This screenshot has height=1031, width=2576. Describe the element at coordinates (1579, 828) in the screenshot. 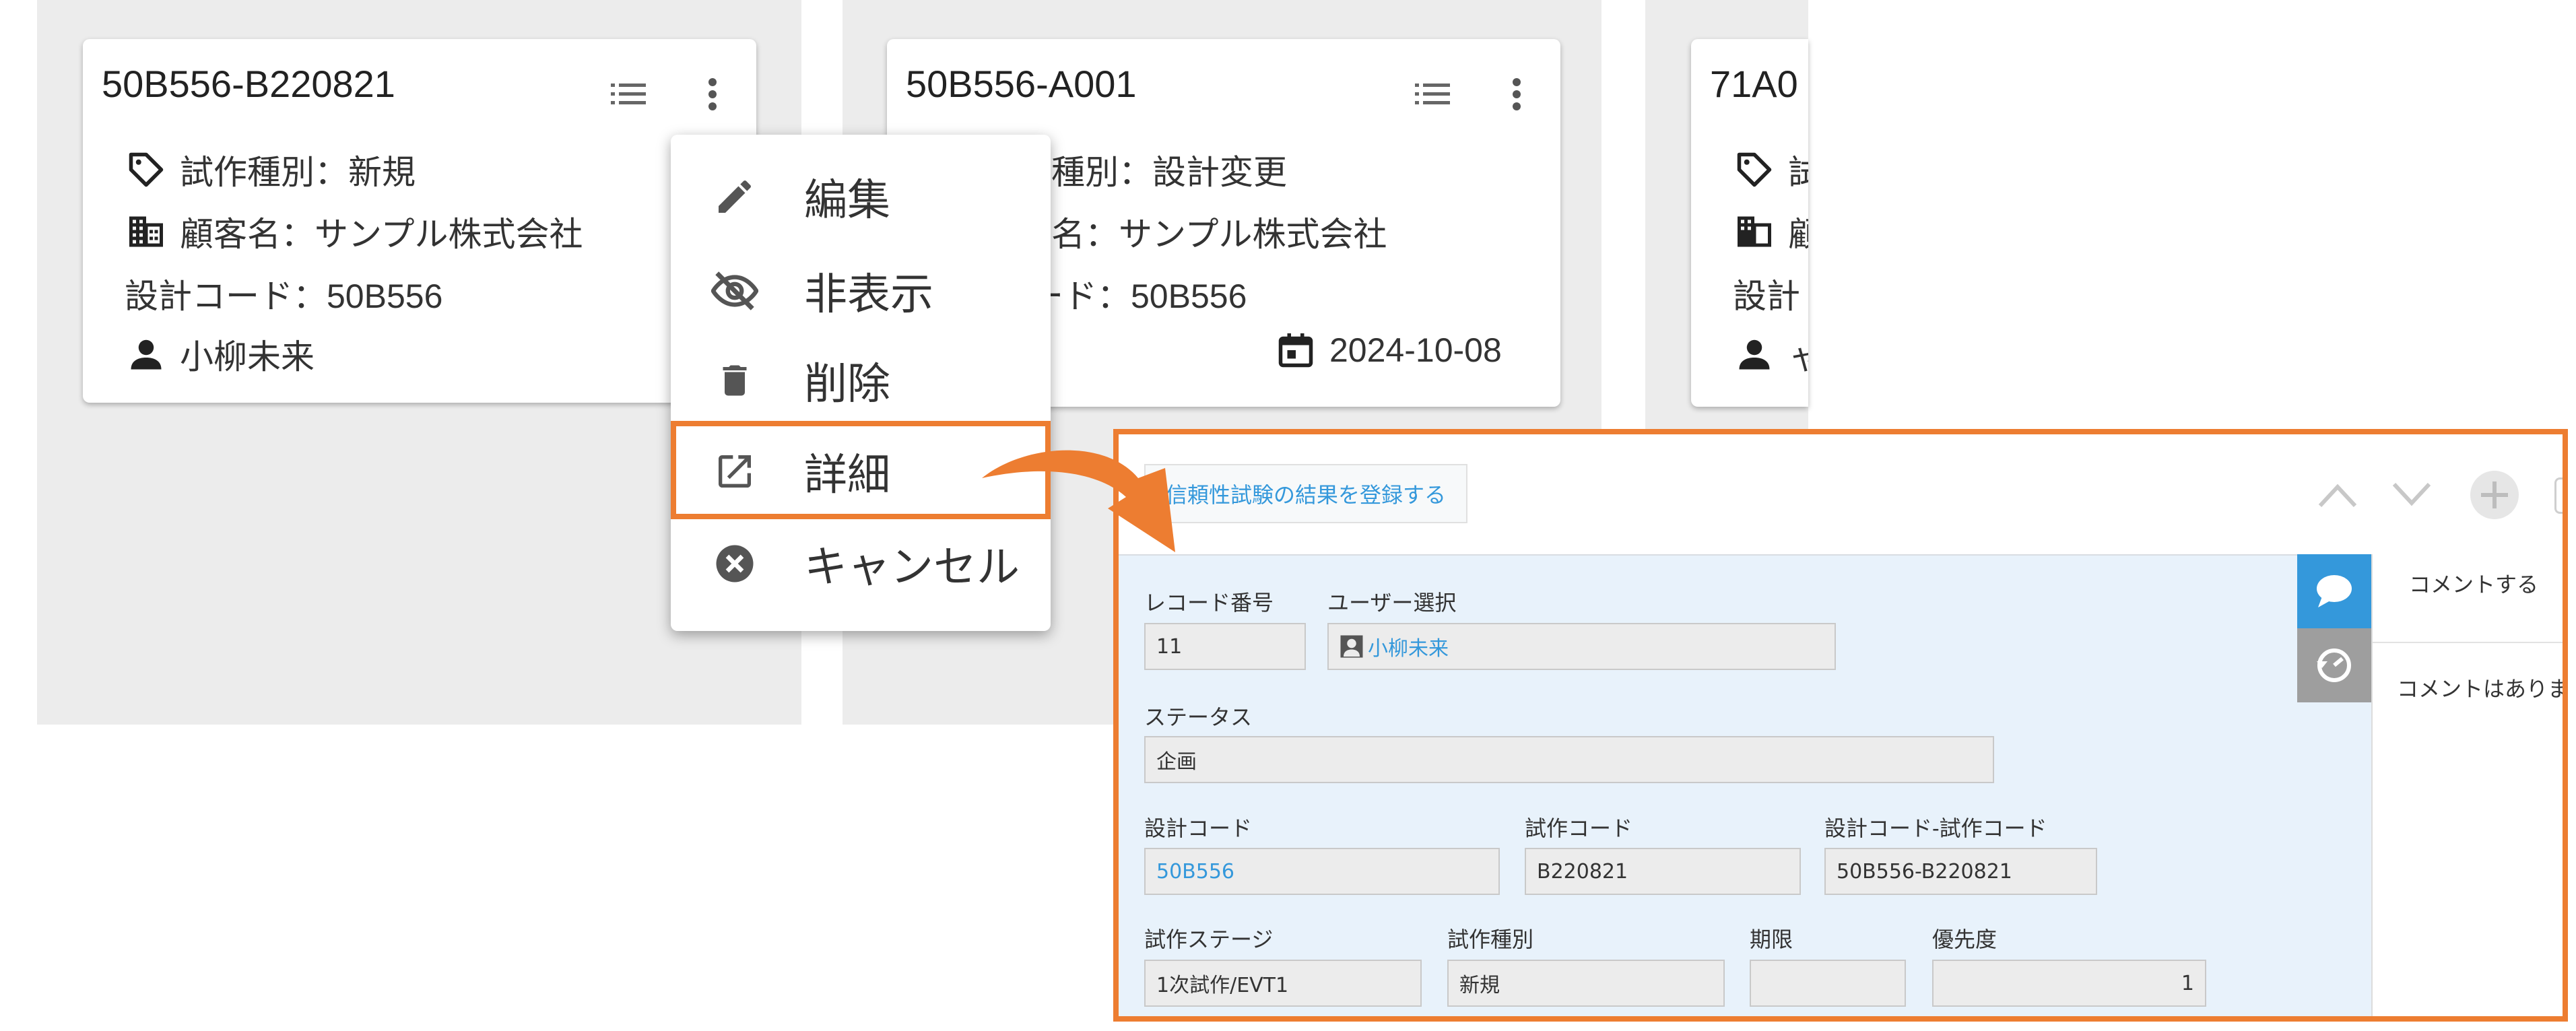

I see `proto-code-label: 試作コード` at that location.